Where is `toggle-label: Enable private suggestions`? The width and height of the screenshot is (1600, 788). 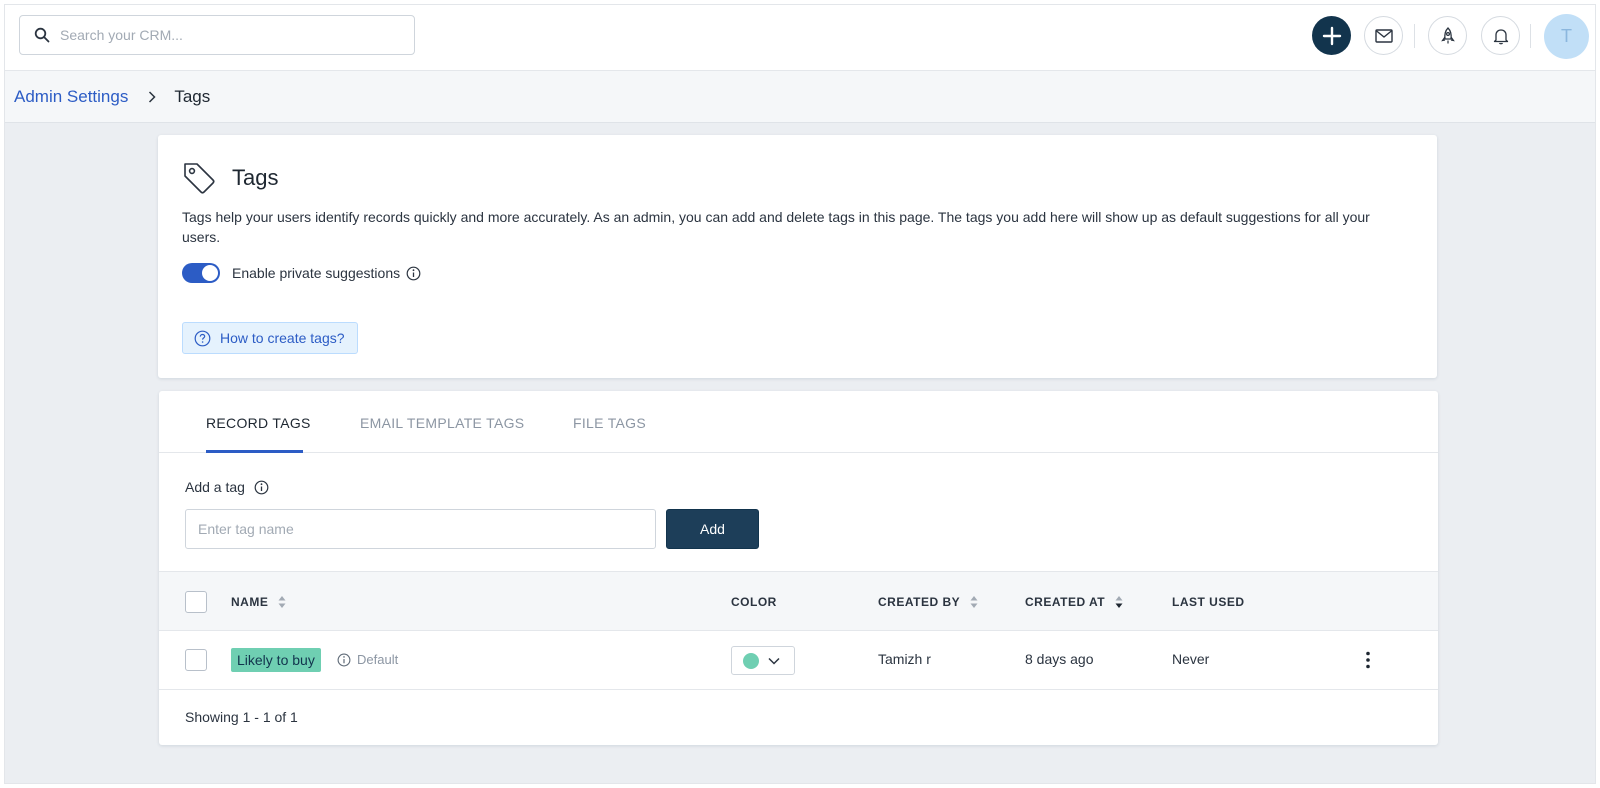 toggle-label: Enable private suggestions is located at coordinates (316, 273).